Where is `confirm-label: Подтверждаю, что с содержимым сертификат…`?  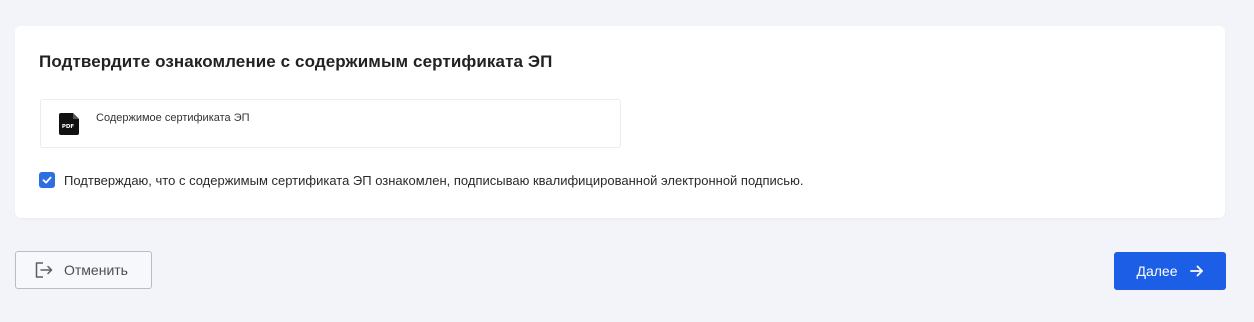
confirm-label: Подтверждаю, что с содержимым сертификат… is located at coordinates (434, 180).